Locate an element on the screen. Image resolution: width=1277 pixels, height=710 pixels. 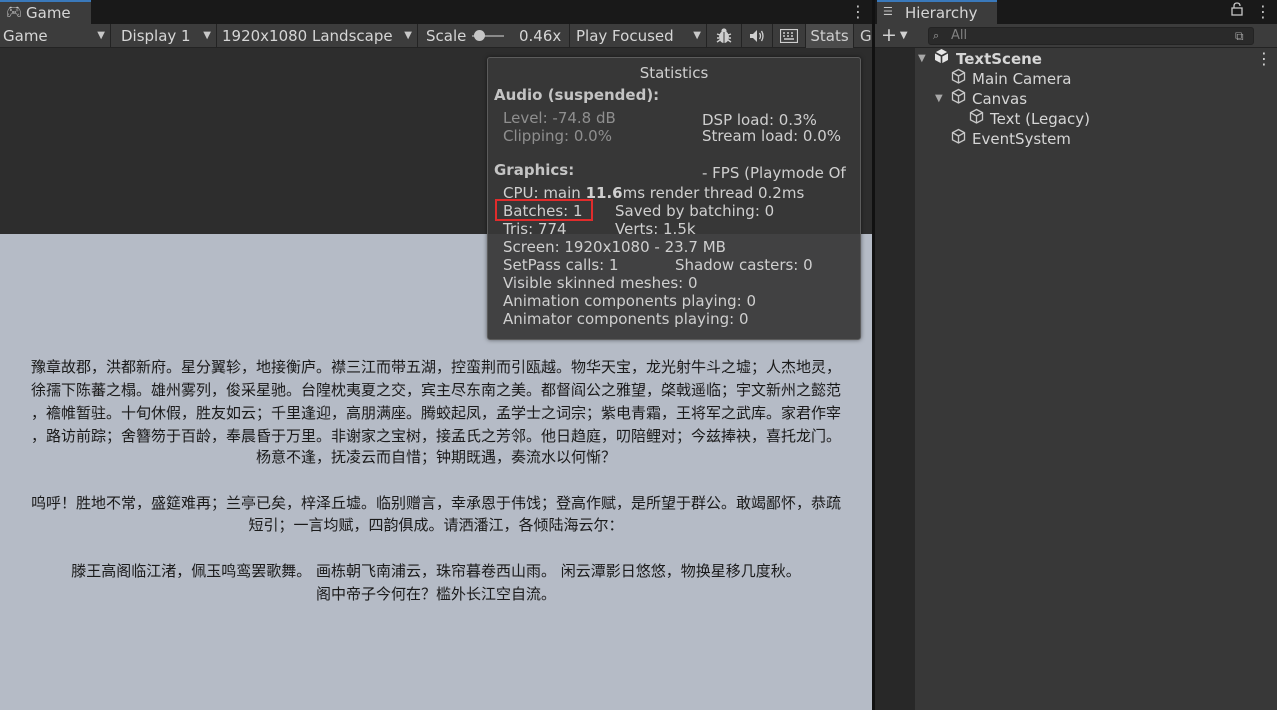
cpu-suffix: ms render thread 0.2ms is located at coordinates (713, 193).